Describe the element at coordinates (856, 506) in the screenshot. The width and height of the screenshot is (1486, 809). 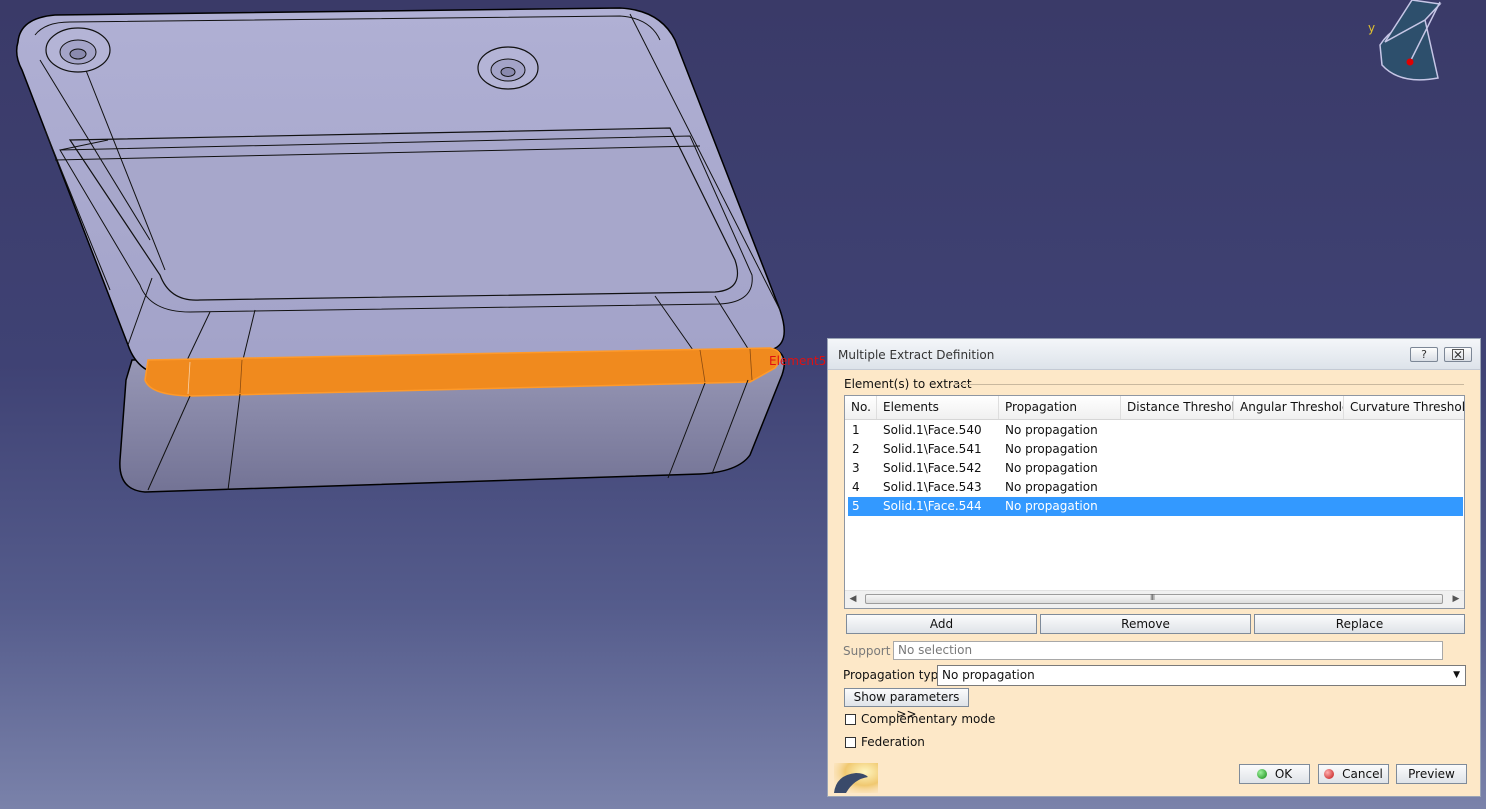
I see `row-number: 5` at that location.